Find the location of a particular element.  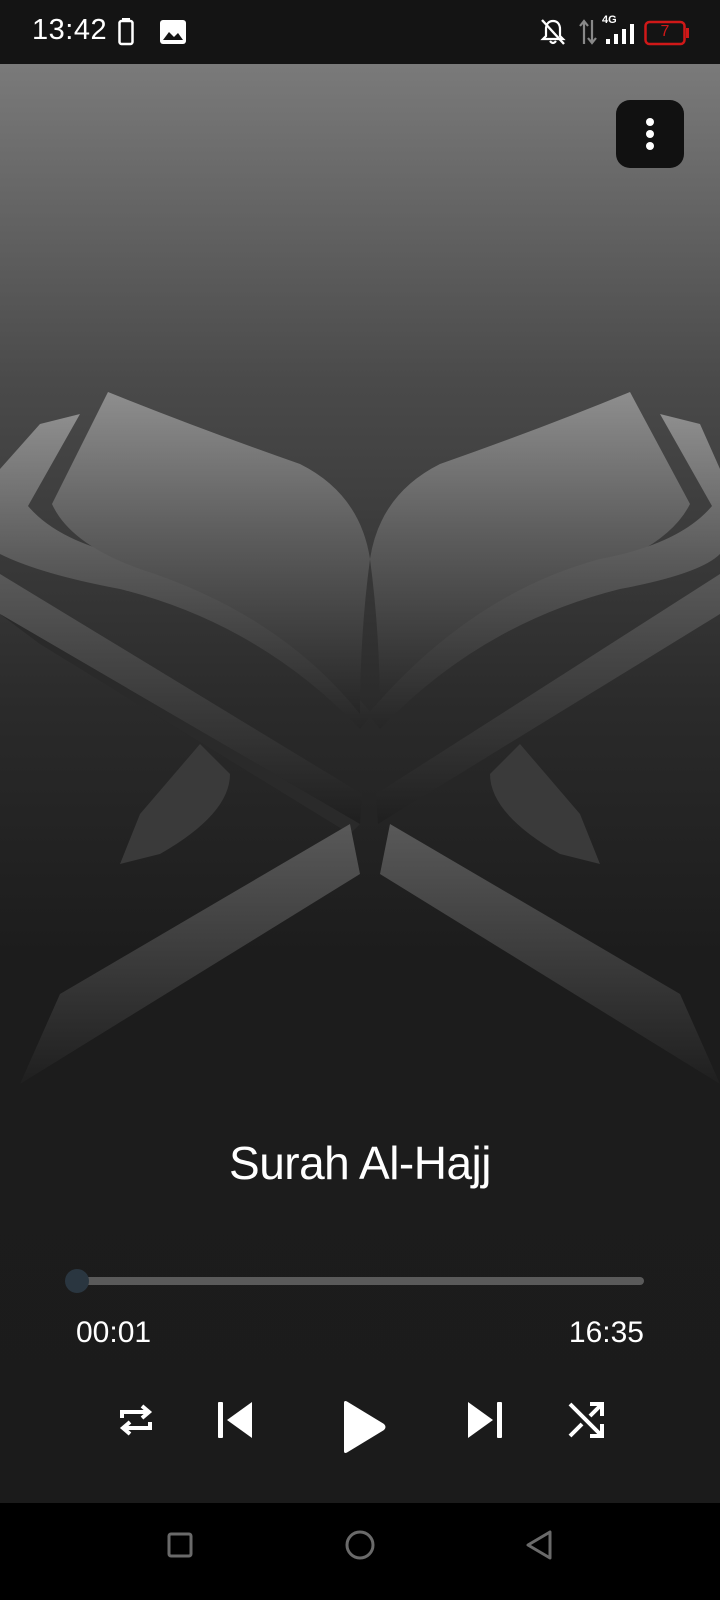

notifications-off-icon is located at coordinates (553, 34).